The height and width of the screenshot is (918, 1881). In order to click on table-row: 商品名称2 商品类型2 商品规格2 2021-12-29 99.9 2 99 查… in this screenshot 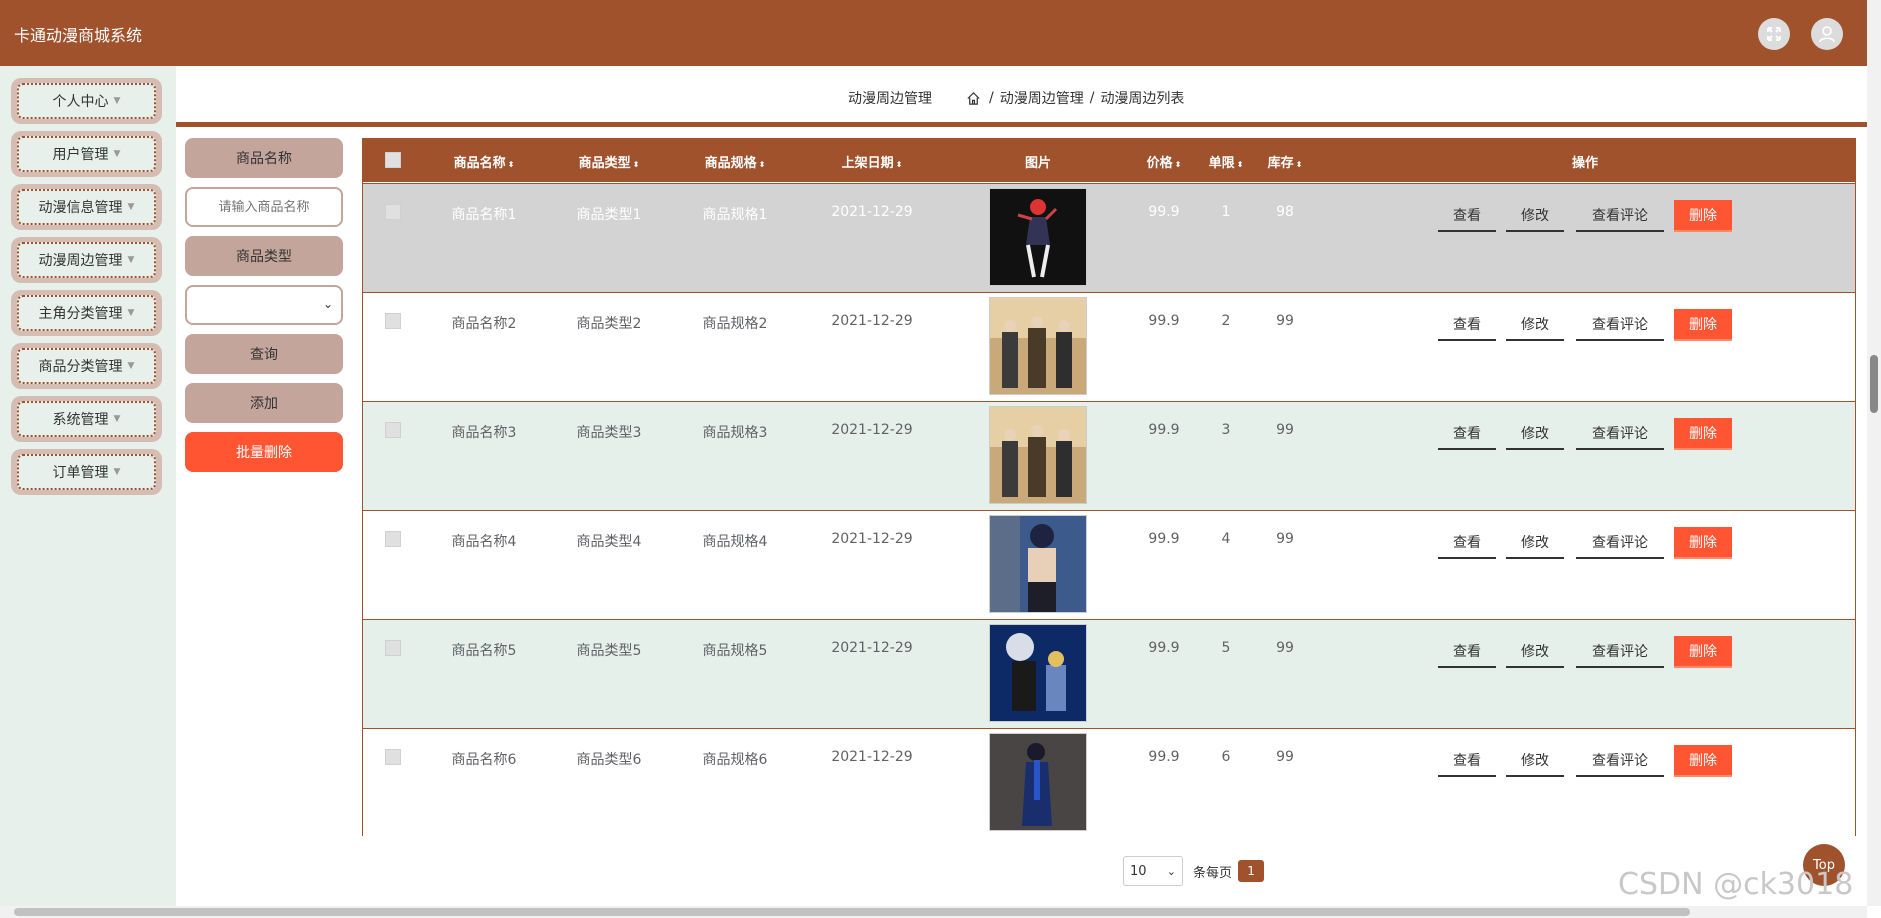, I will do `click(1109, 346)`.